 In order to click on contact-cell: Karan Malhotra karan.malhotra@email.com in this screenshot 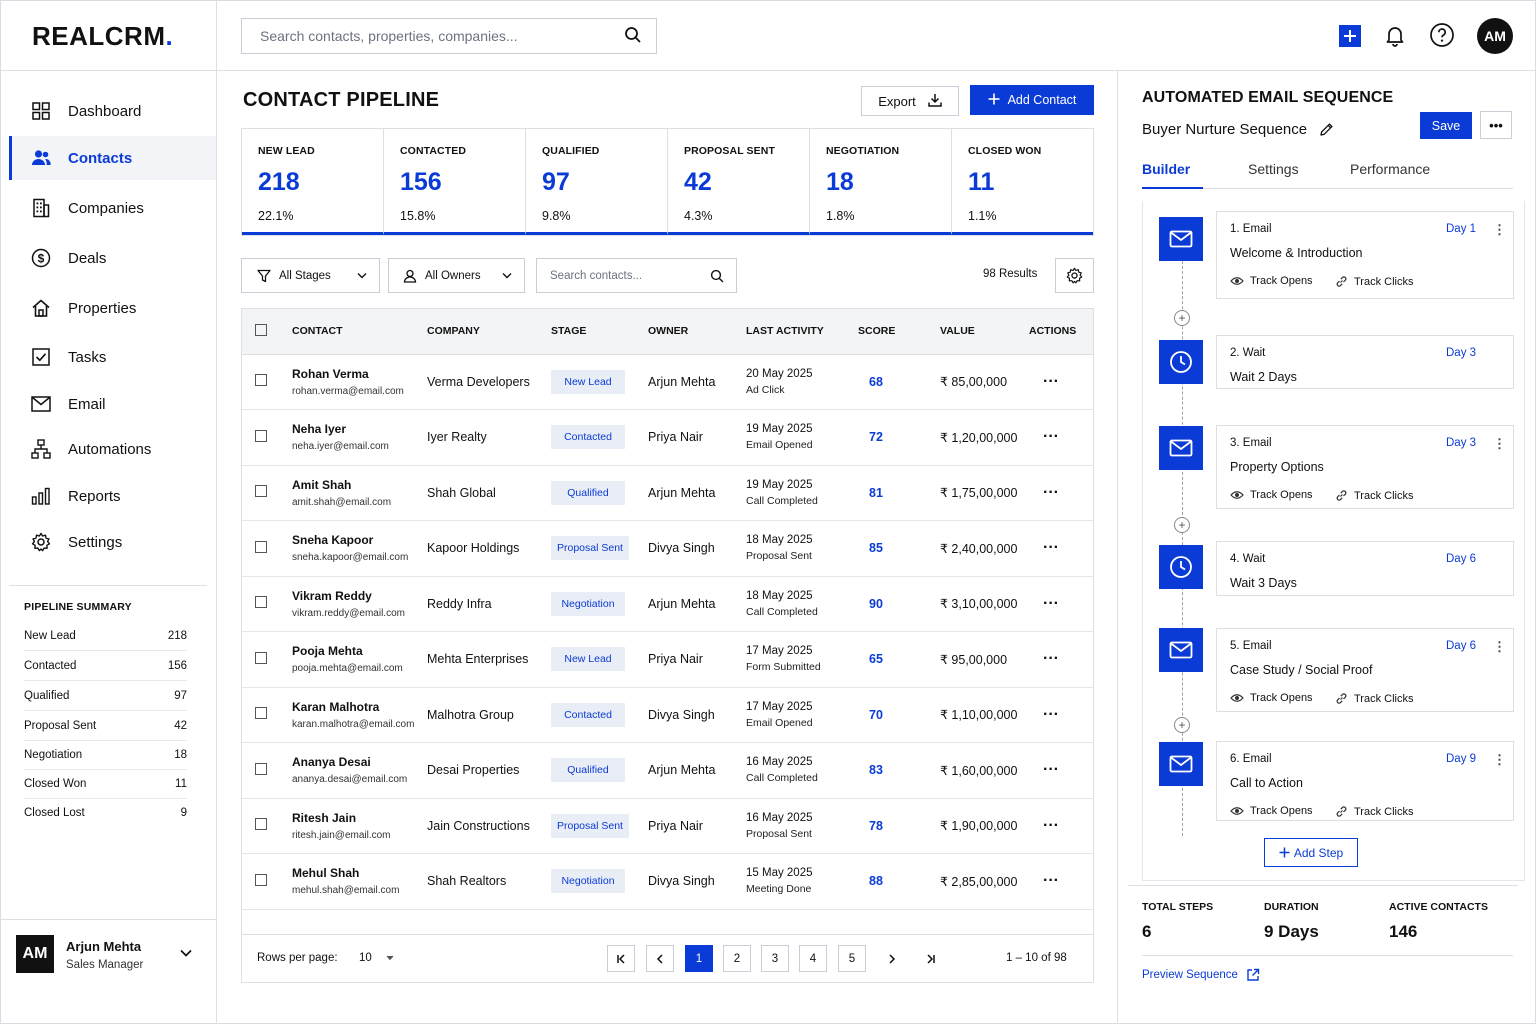, I will do `click(359, 715)`.